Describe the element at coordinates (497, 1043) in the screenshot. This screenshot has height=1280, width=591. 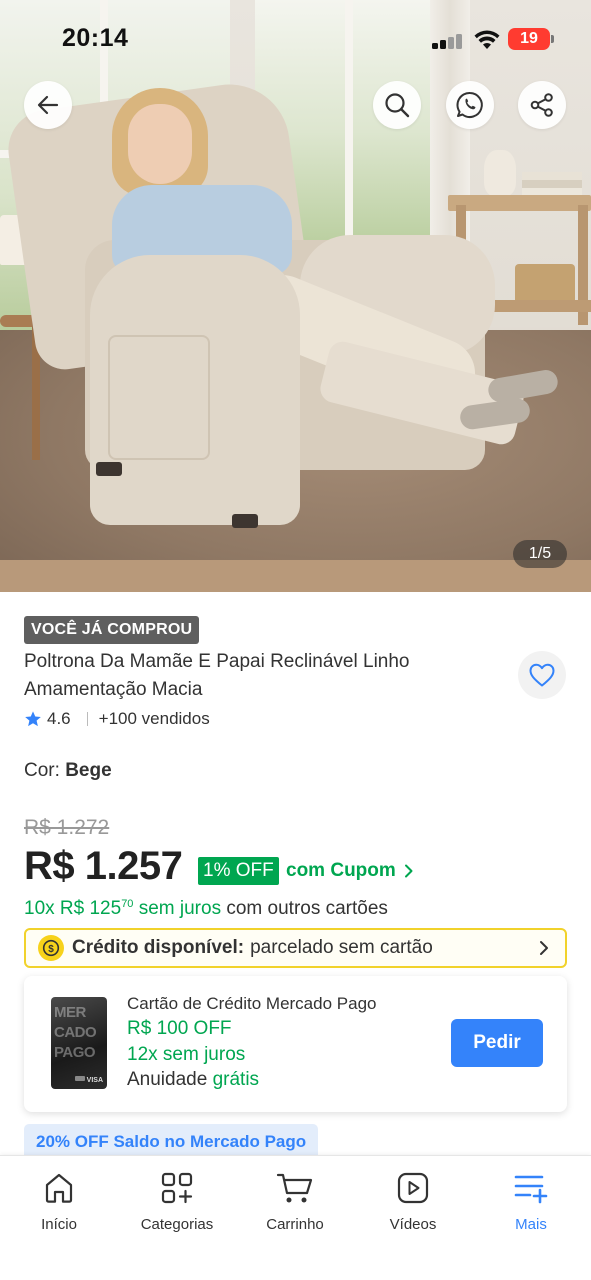
I see `request-card-button: Pedir` at that location.